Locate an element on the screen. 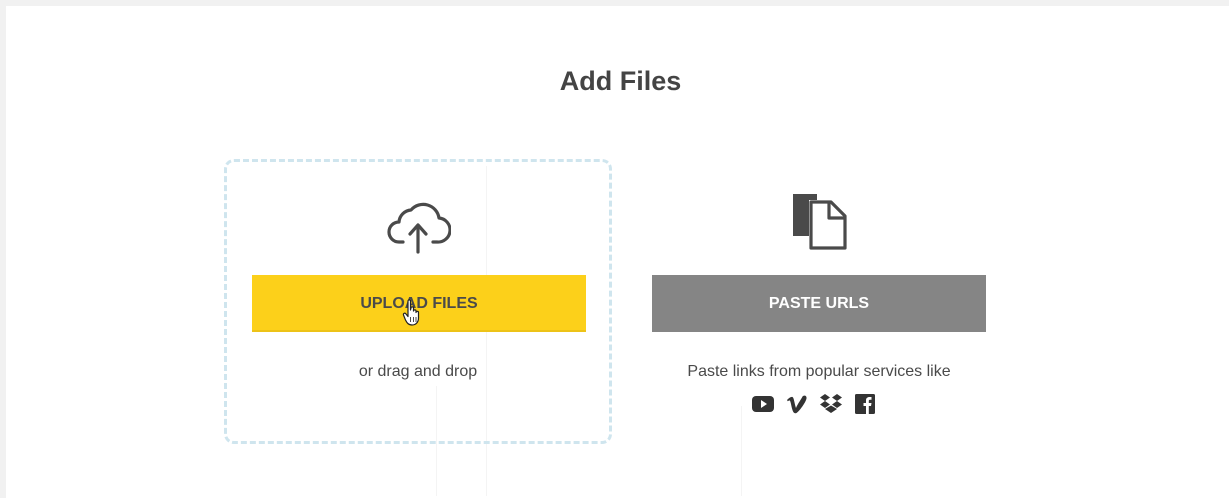  vimeo-icon is located at coordinates (797, 404).